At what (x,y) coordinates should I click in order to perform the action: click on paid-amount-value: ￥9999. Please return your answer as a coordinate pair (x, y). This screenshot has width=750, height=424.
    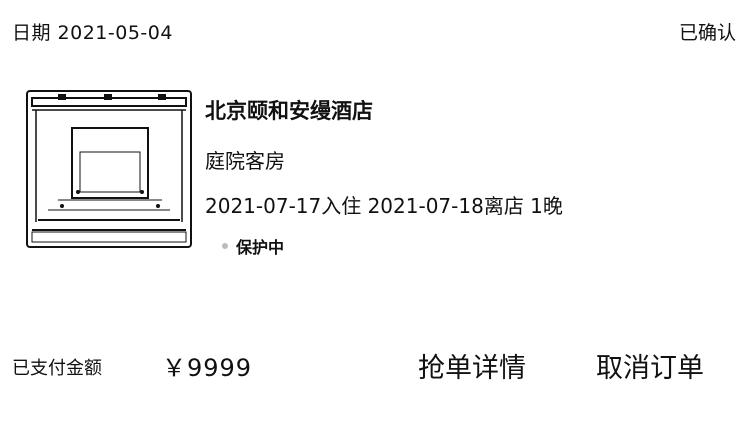
    Looking at the image, I should click on (207, 368).